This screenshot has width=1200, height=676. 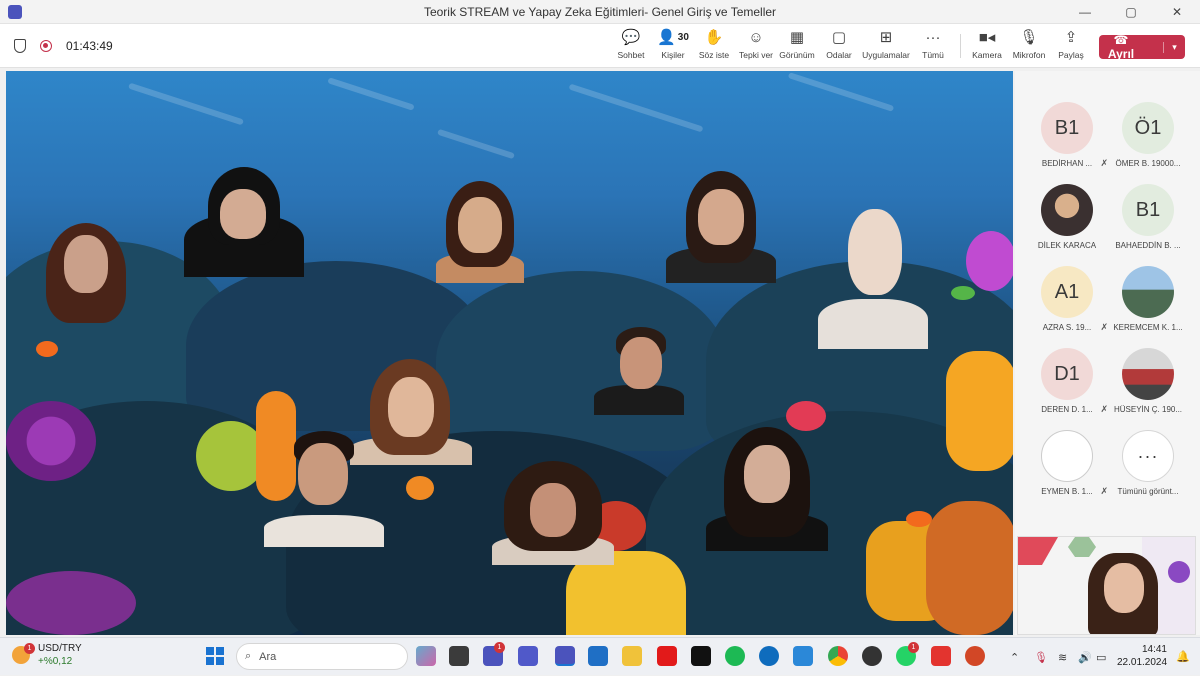 What do you see at coordinates (714, 37) in the screenshot?
I see `raise-hand-icon: ✋` at bounding box center [714, 37].